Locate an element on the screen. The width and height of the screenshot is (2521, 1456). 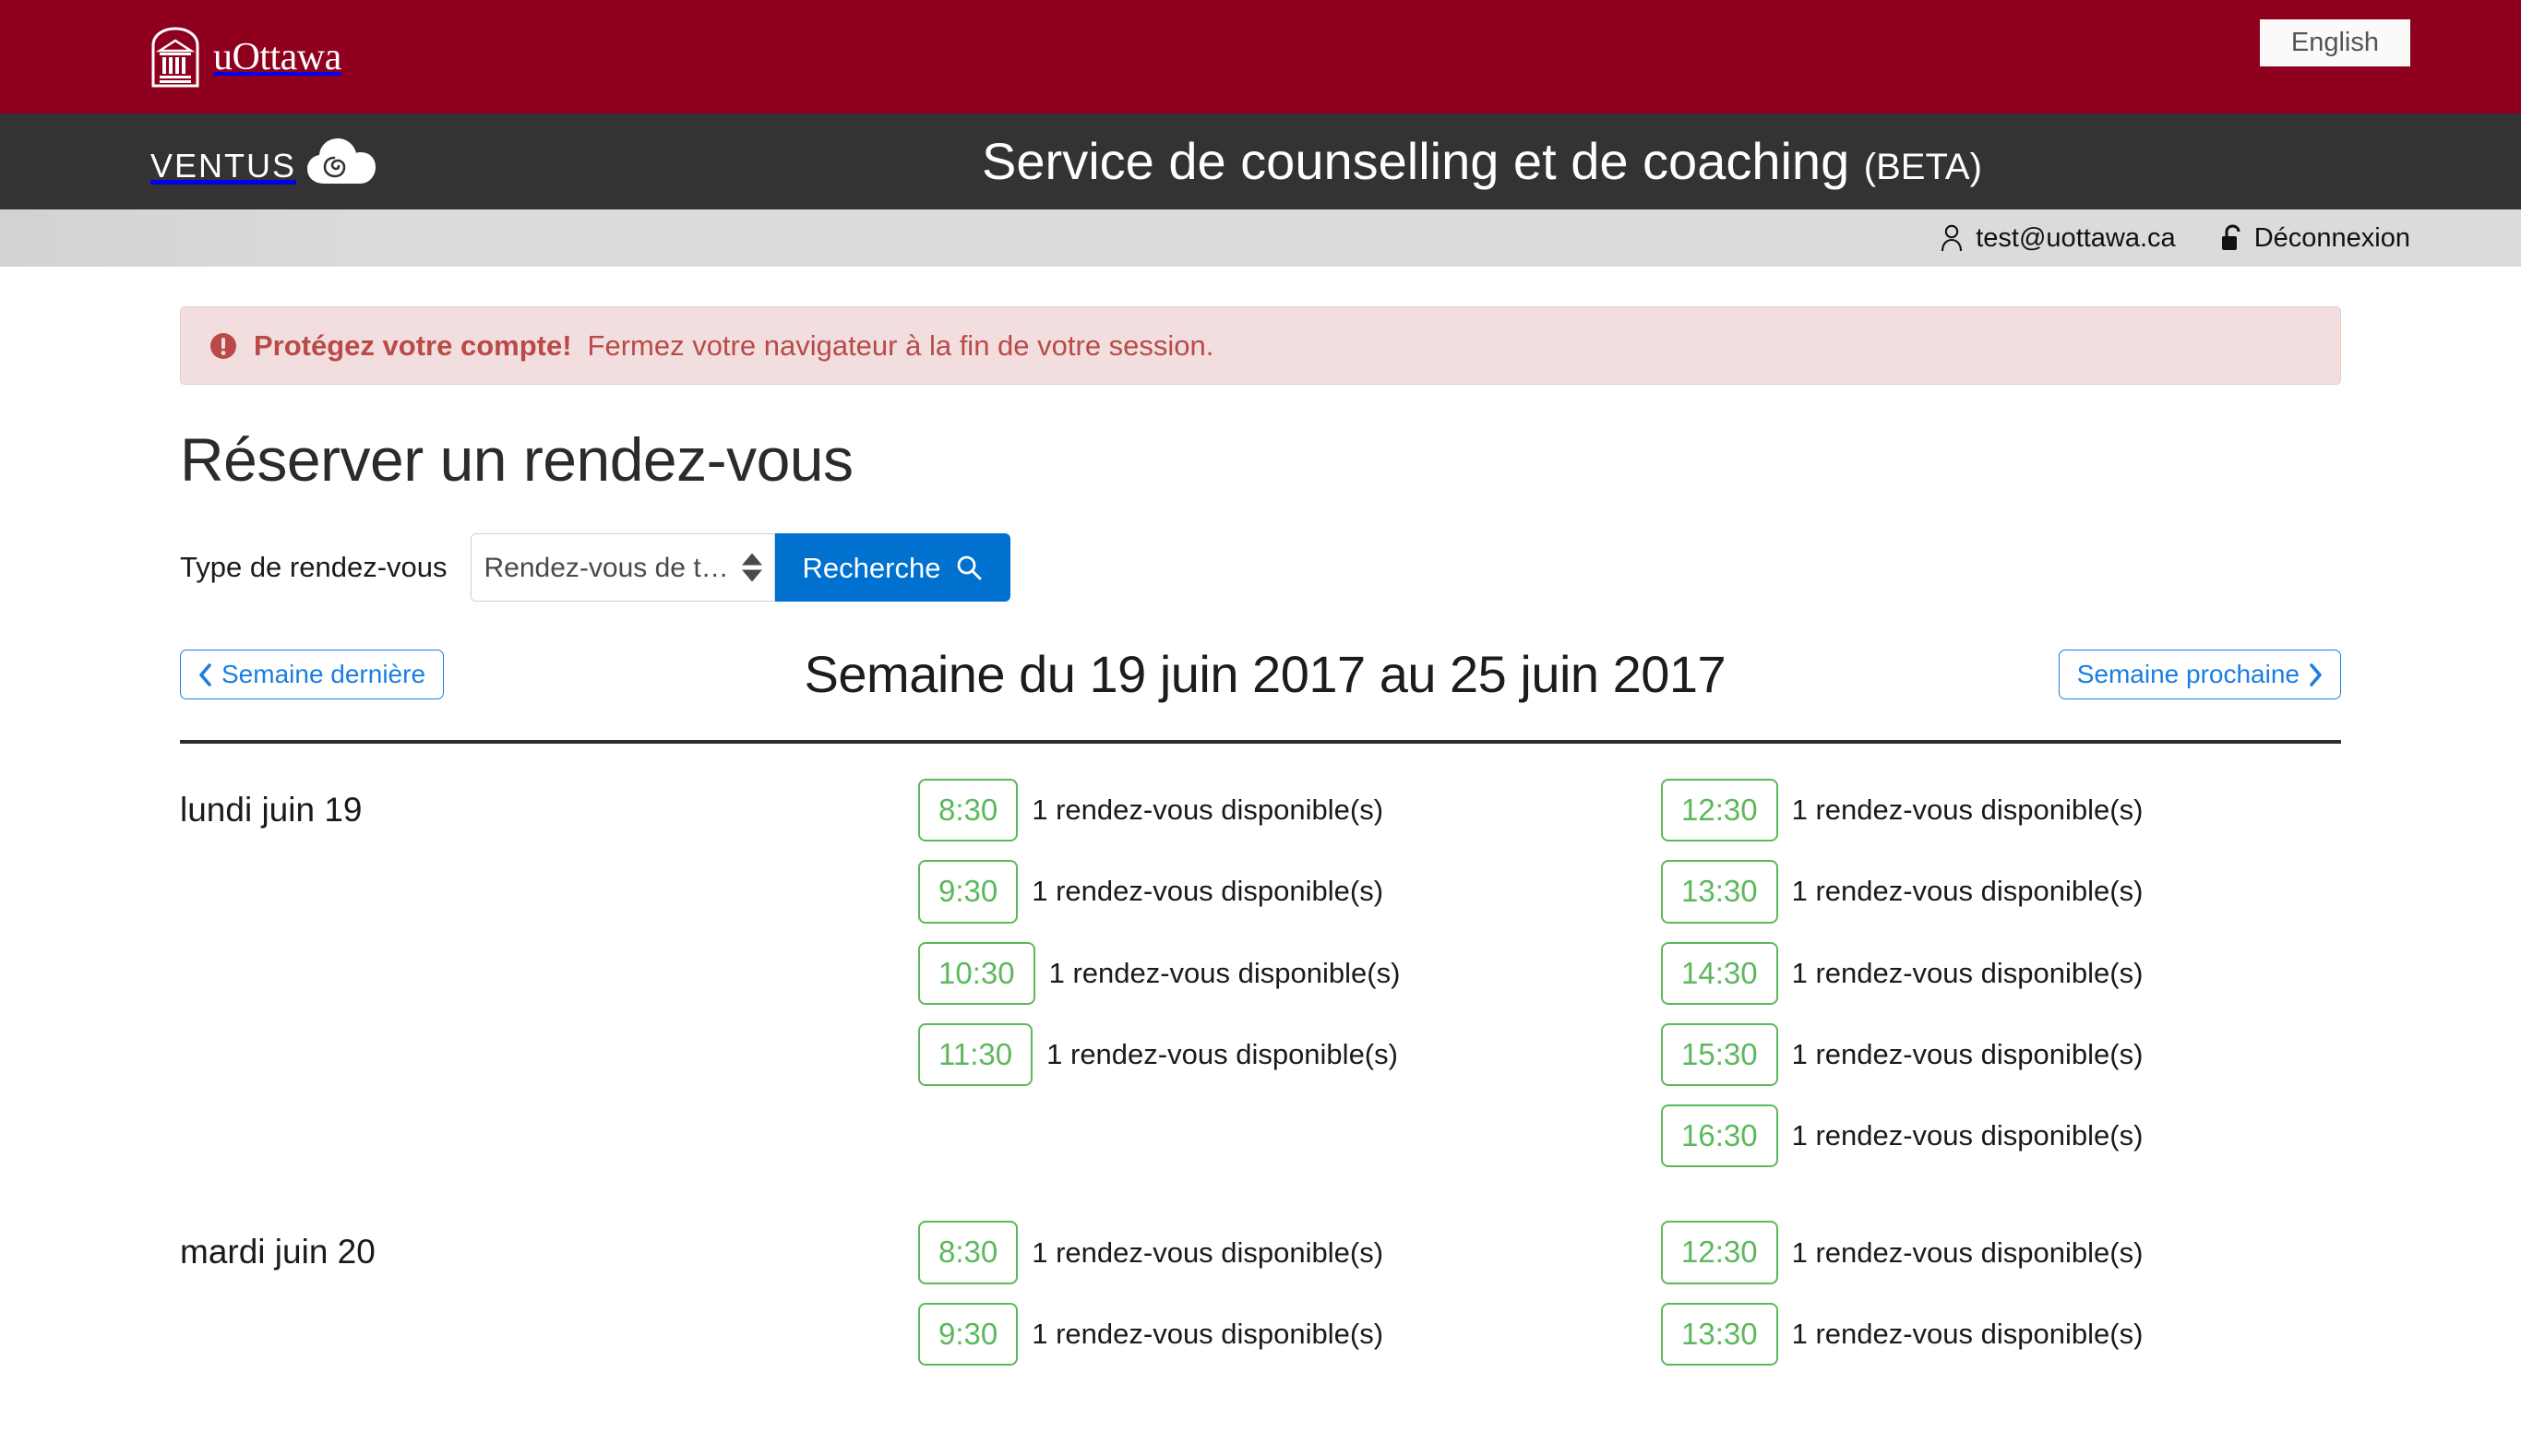
app-title-text: Service de counselling et de coaching is located at coordinates (1416, 161).